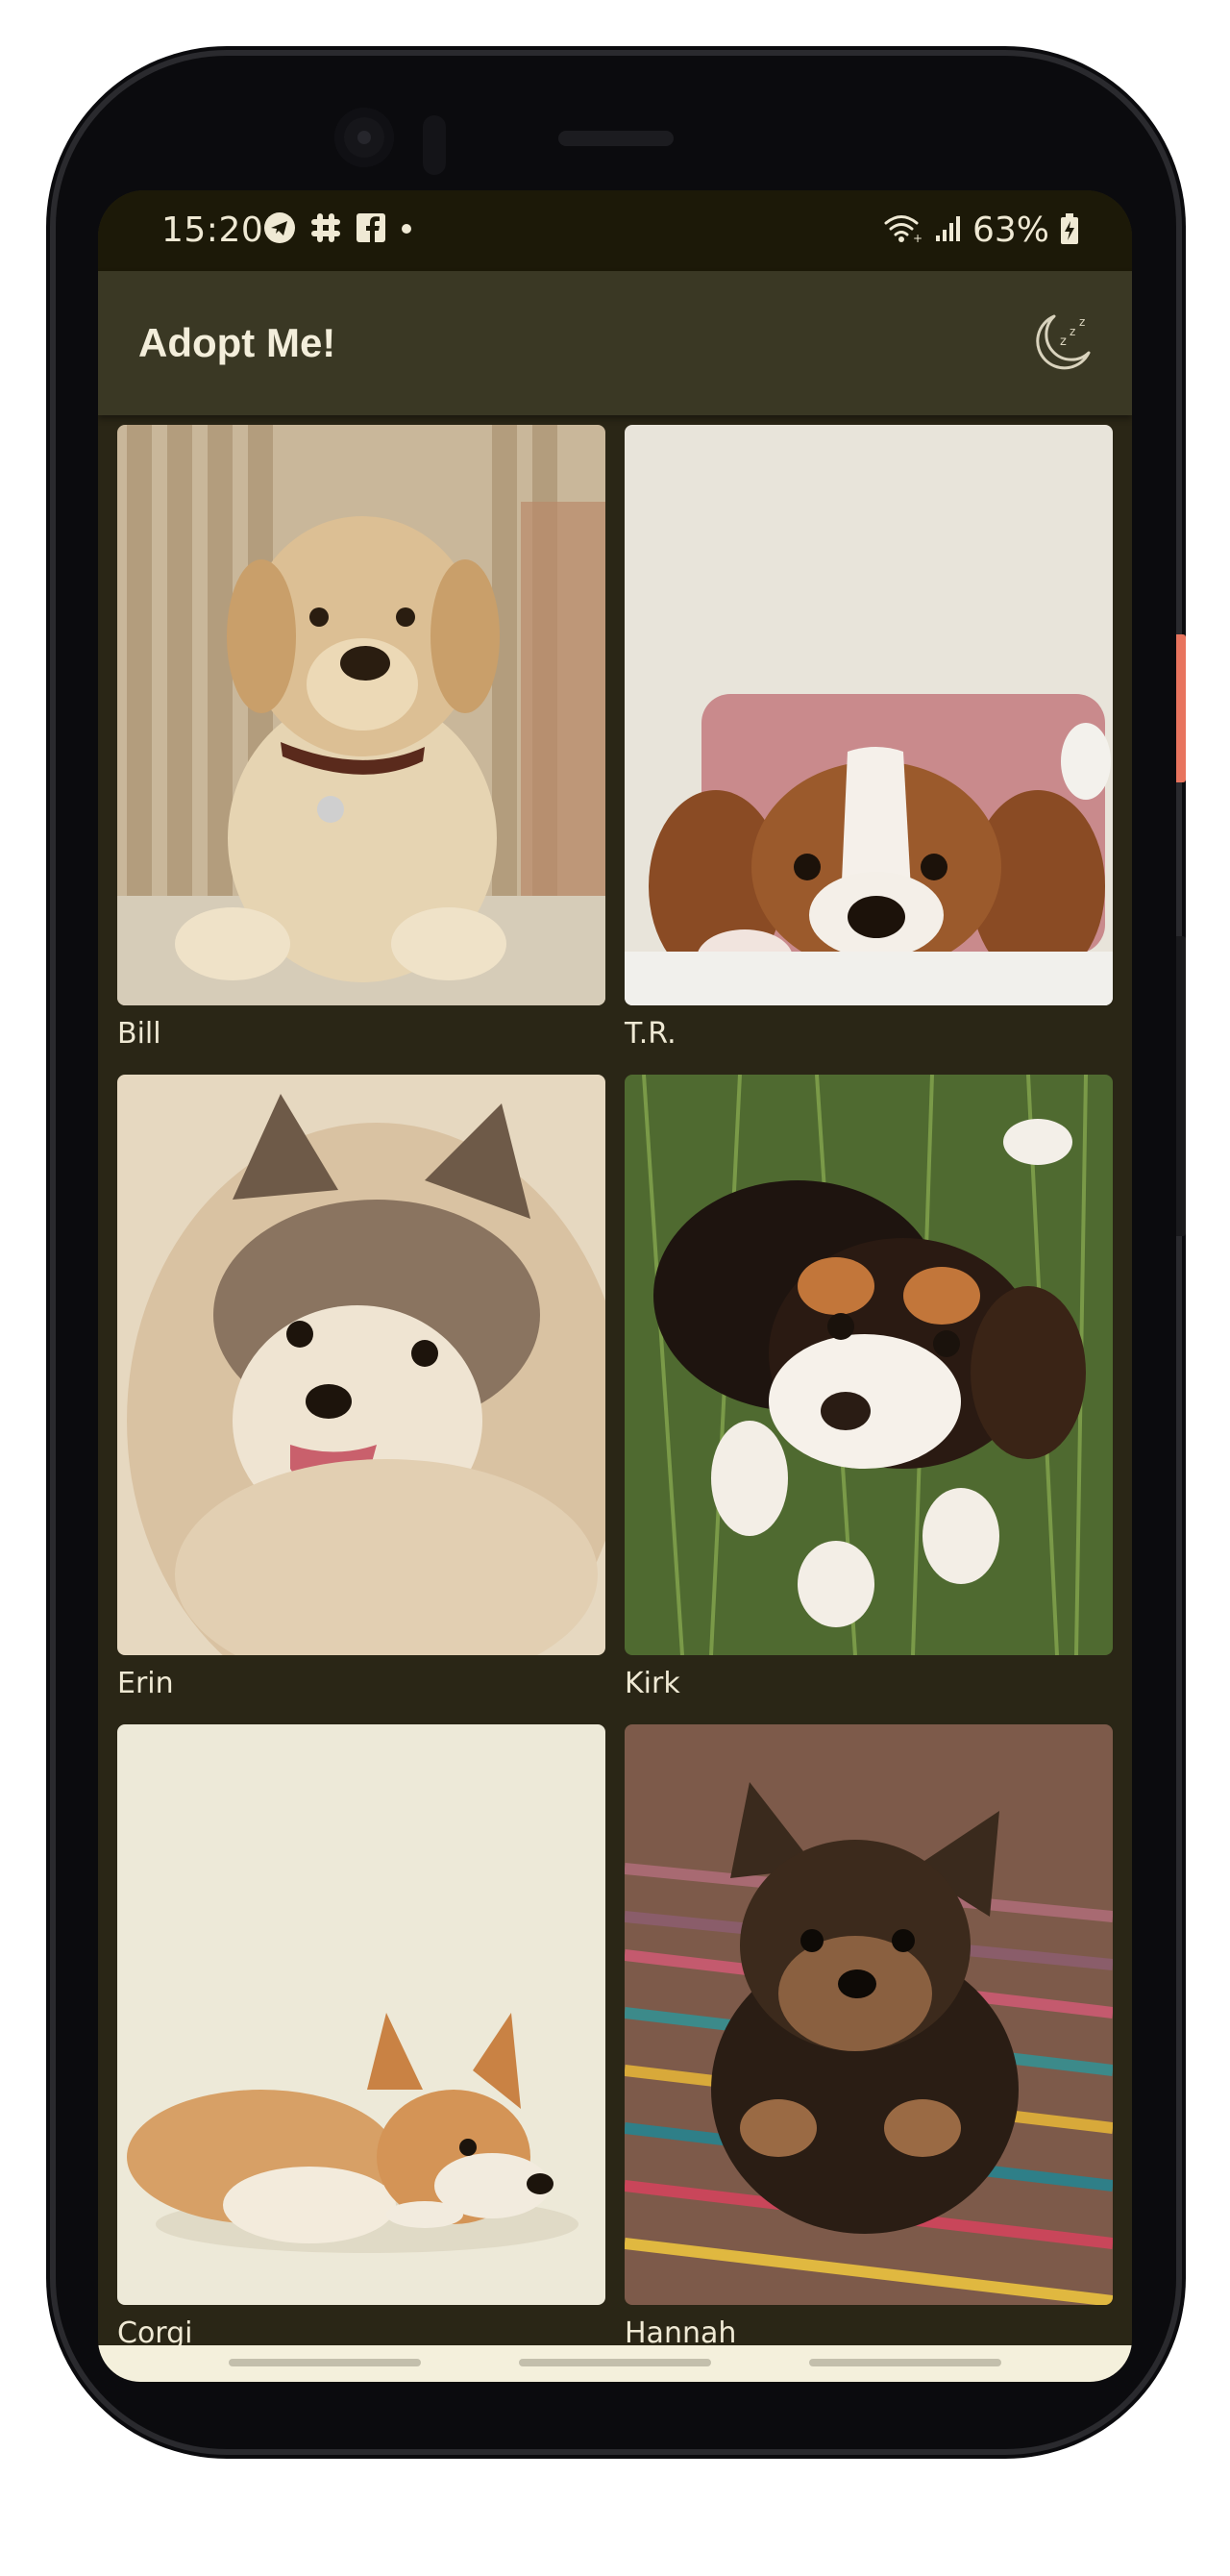  I want to click on battery-percent: 63%, so click(1011, 230).